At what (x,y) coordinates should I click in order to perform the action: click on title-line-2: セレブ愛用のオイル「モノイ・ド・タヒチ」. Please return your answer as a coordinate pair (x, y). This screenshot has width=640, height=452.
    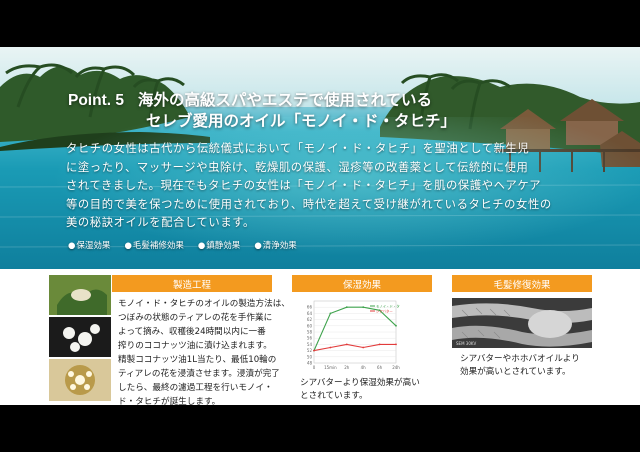
    Looking at the image, I should click on (301, 121).